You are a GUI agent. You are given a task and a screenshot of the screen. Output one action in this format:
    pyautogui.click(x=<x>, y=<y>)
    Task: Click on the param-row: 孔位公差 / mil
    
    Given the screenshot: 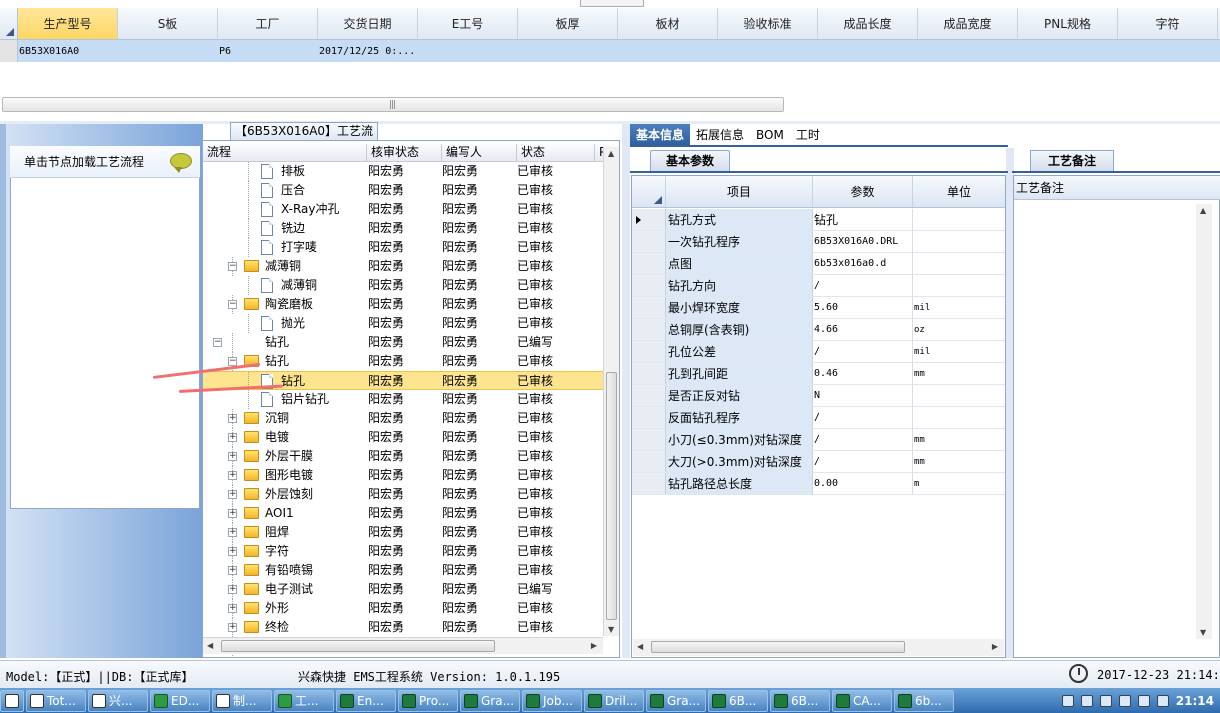 What is the action you would take?
    pyautogui.click(x=818, y=352)
    